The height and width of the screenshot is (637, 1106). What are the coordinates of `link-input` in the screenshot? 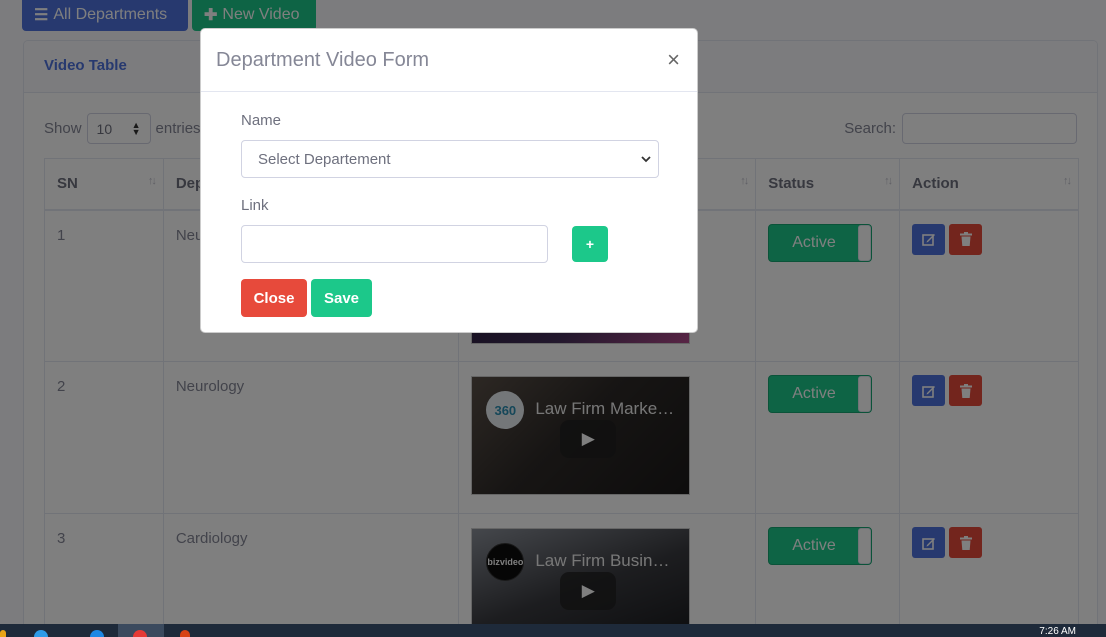 It's located at (394, 244).